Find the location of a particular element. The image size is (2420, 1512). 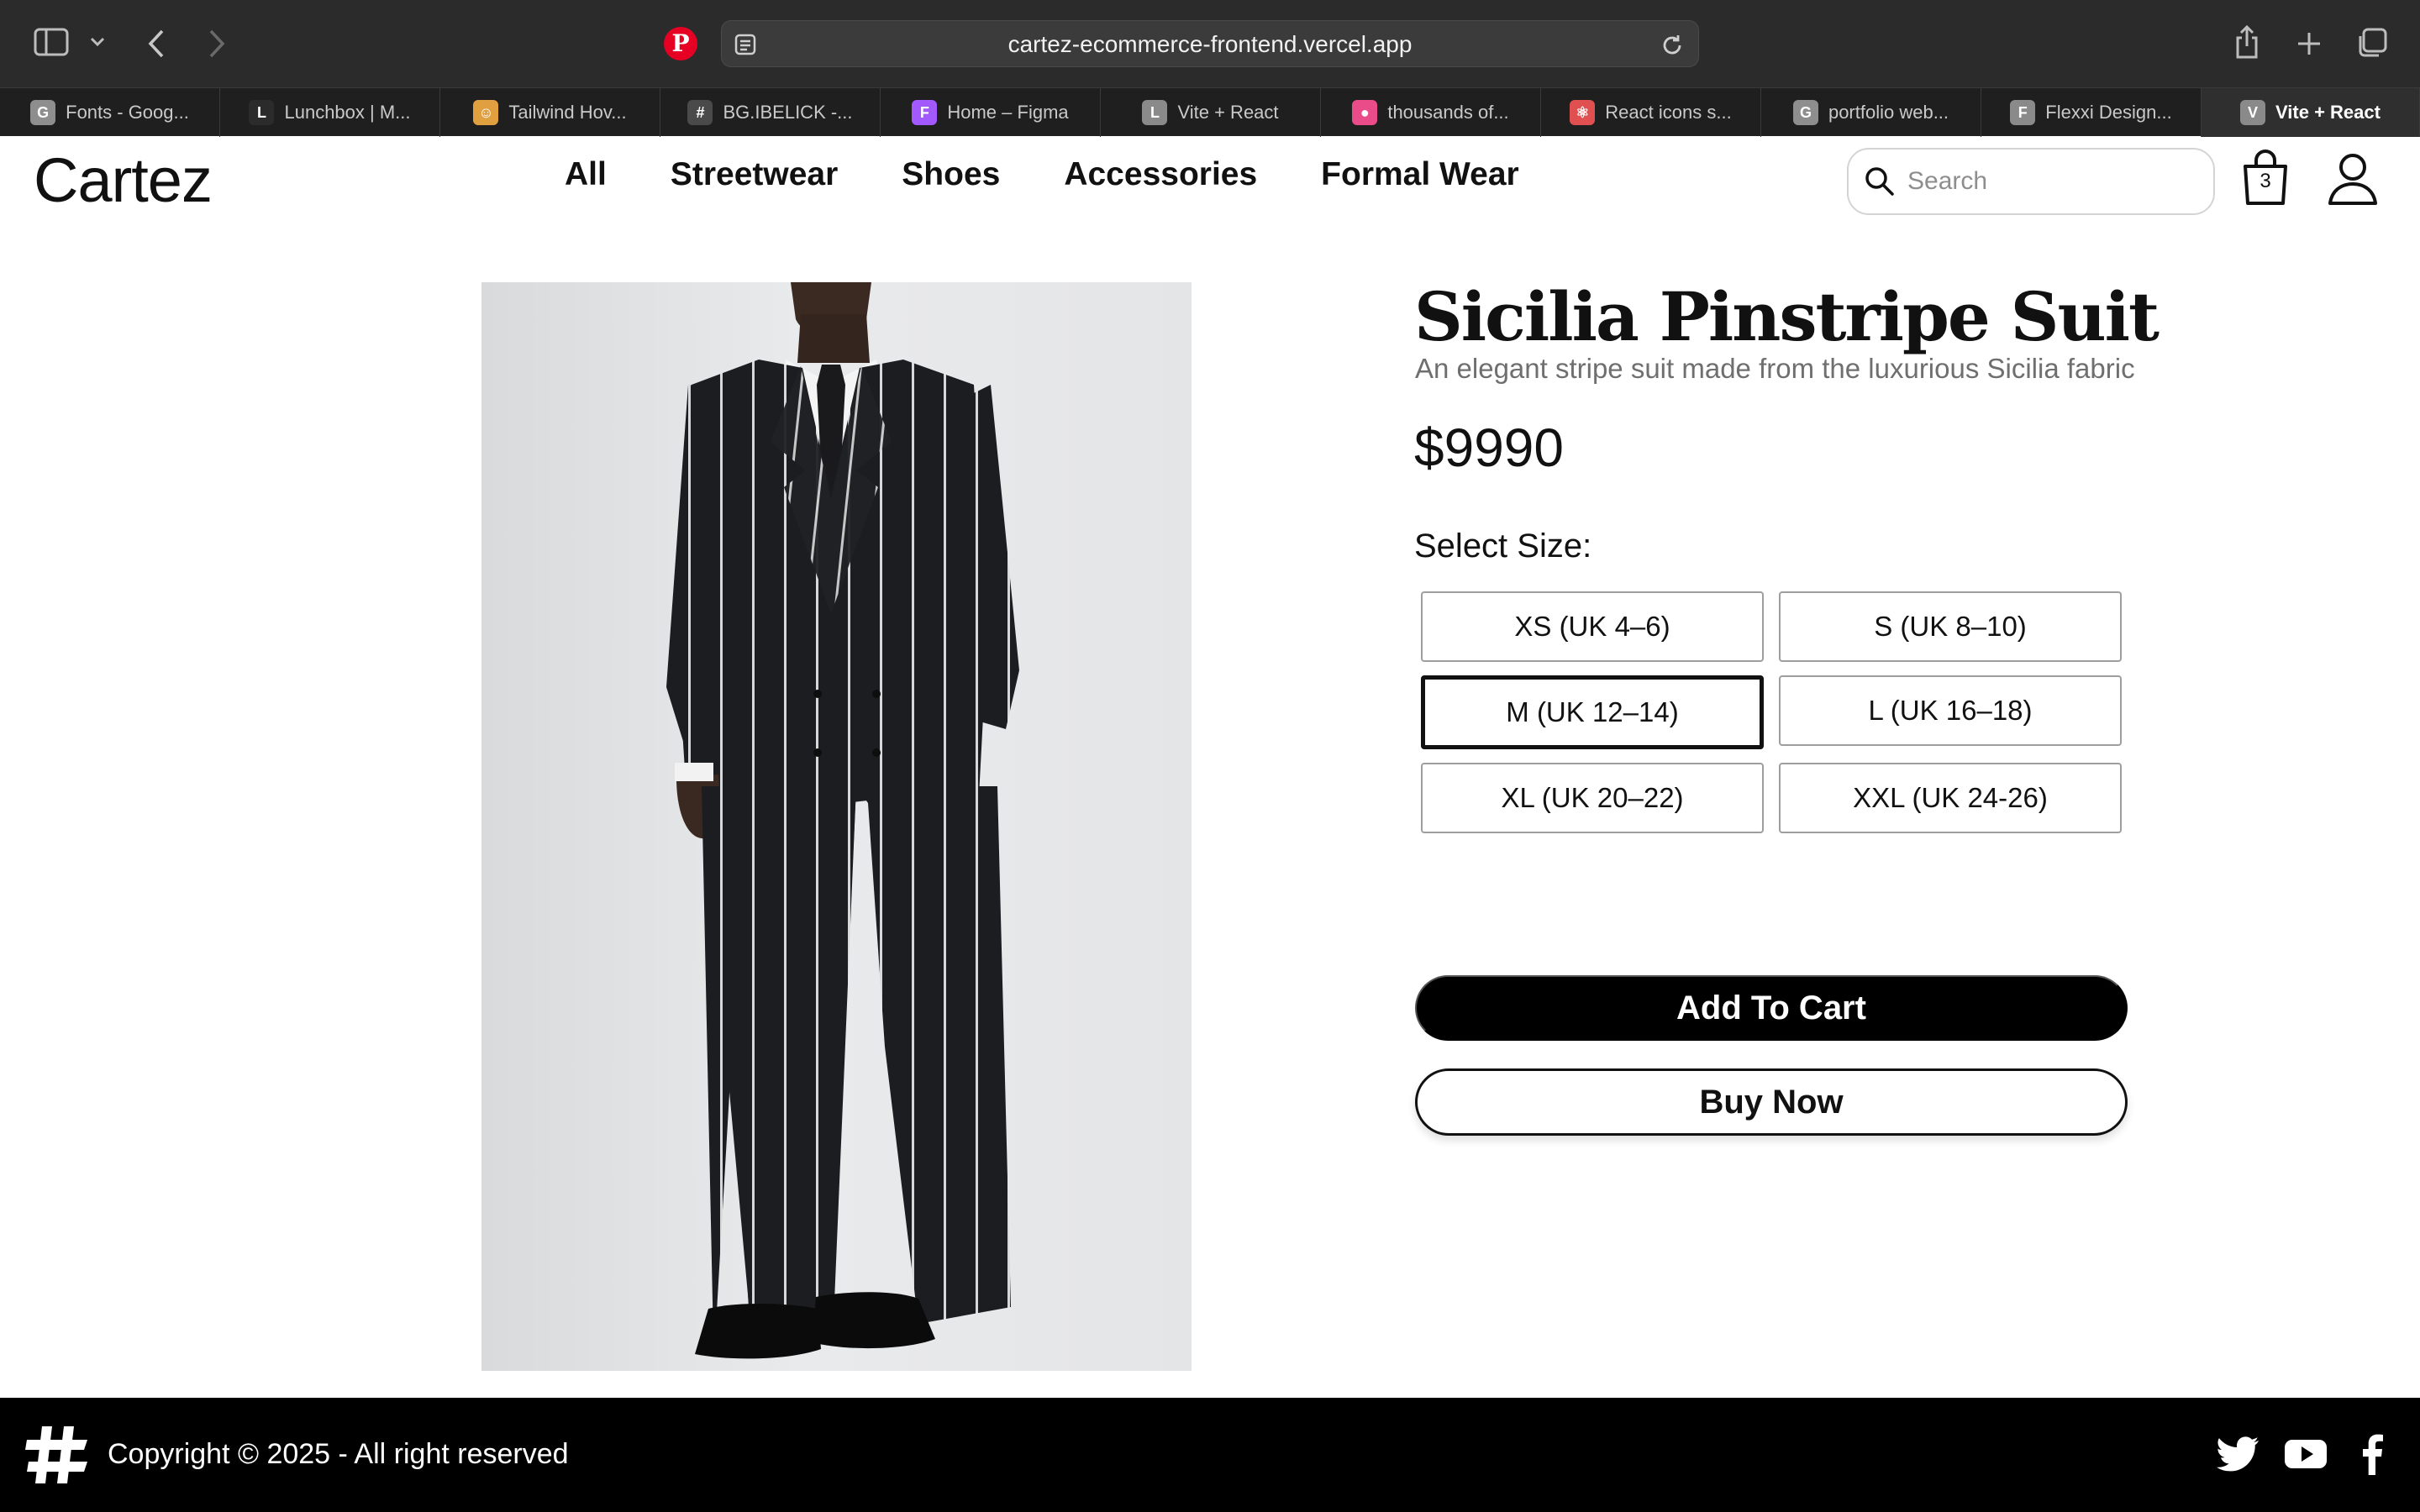

nav-all: All is located at coordinates (586, 174).